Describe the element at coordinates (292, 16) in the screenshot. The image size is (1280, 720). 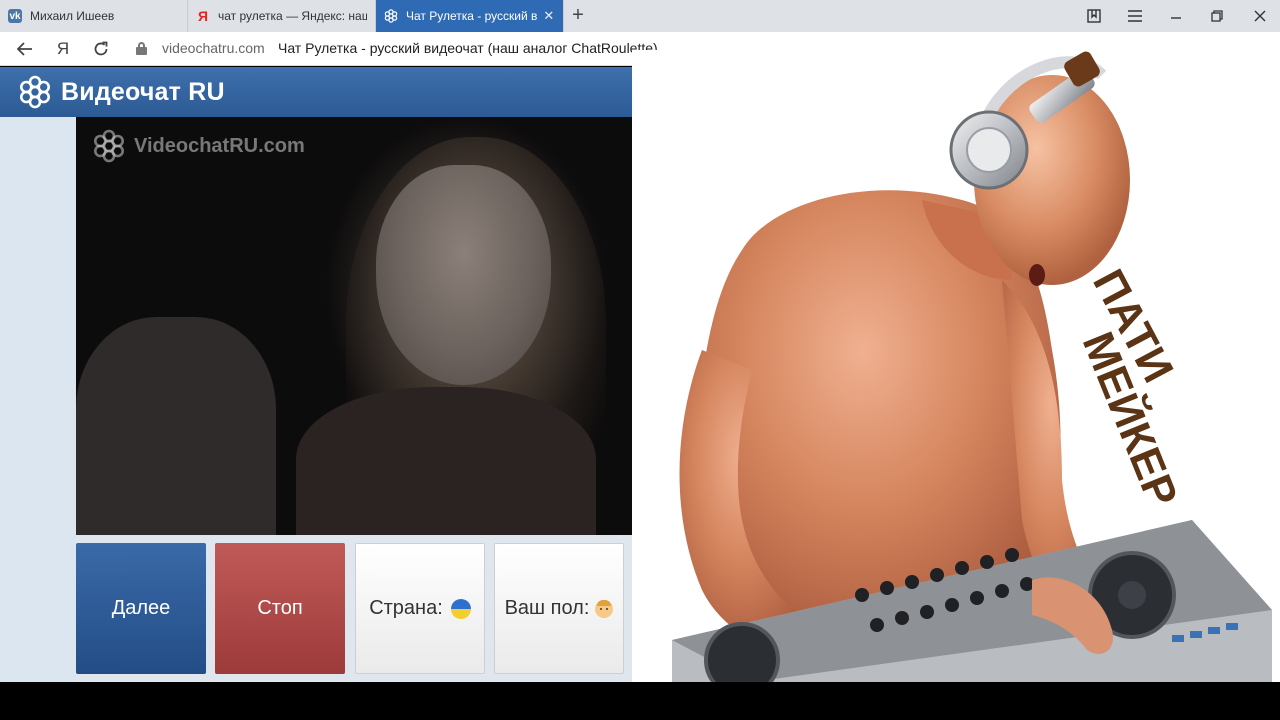
I see `tab-title: чат рулетка — Яндекс: наш` at that location.